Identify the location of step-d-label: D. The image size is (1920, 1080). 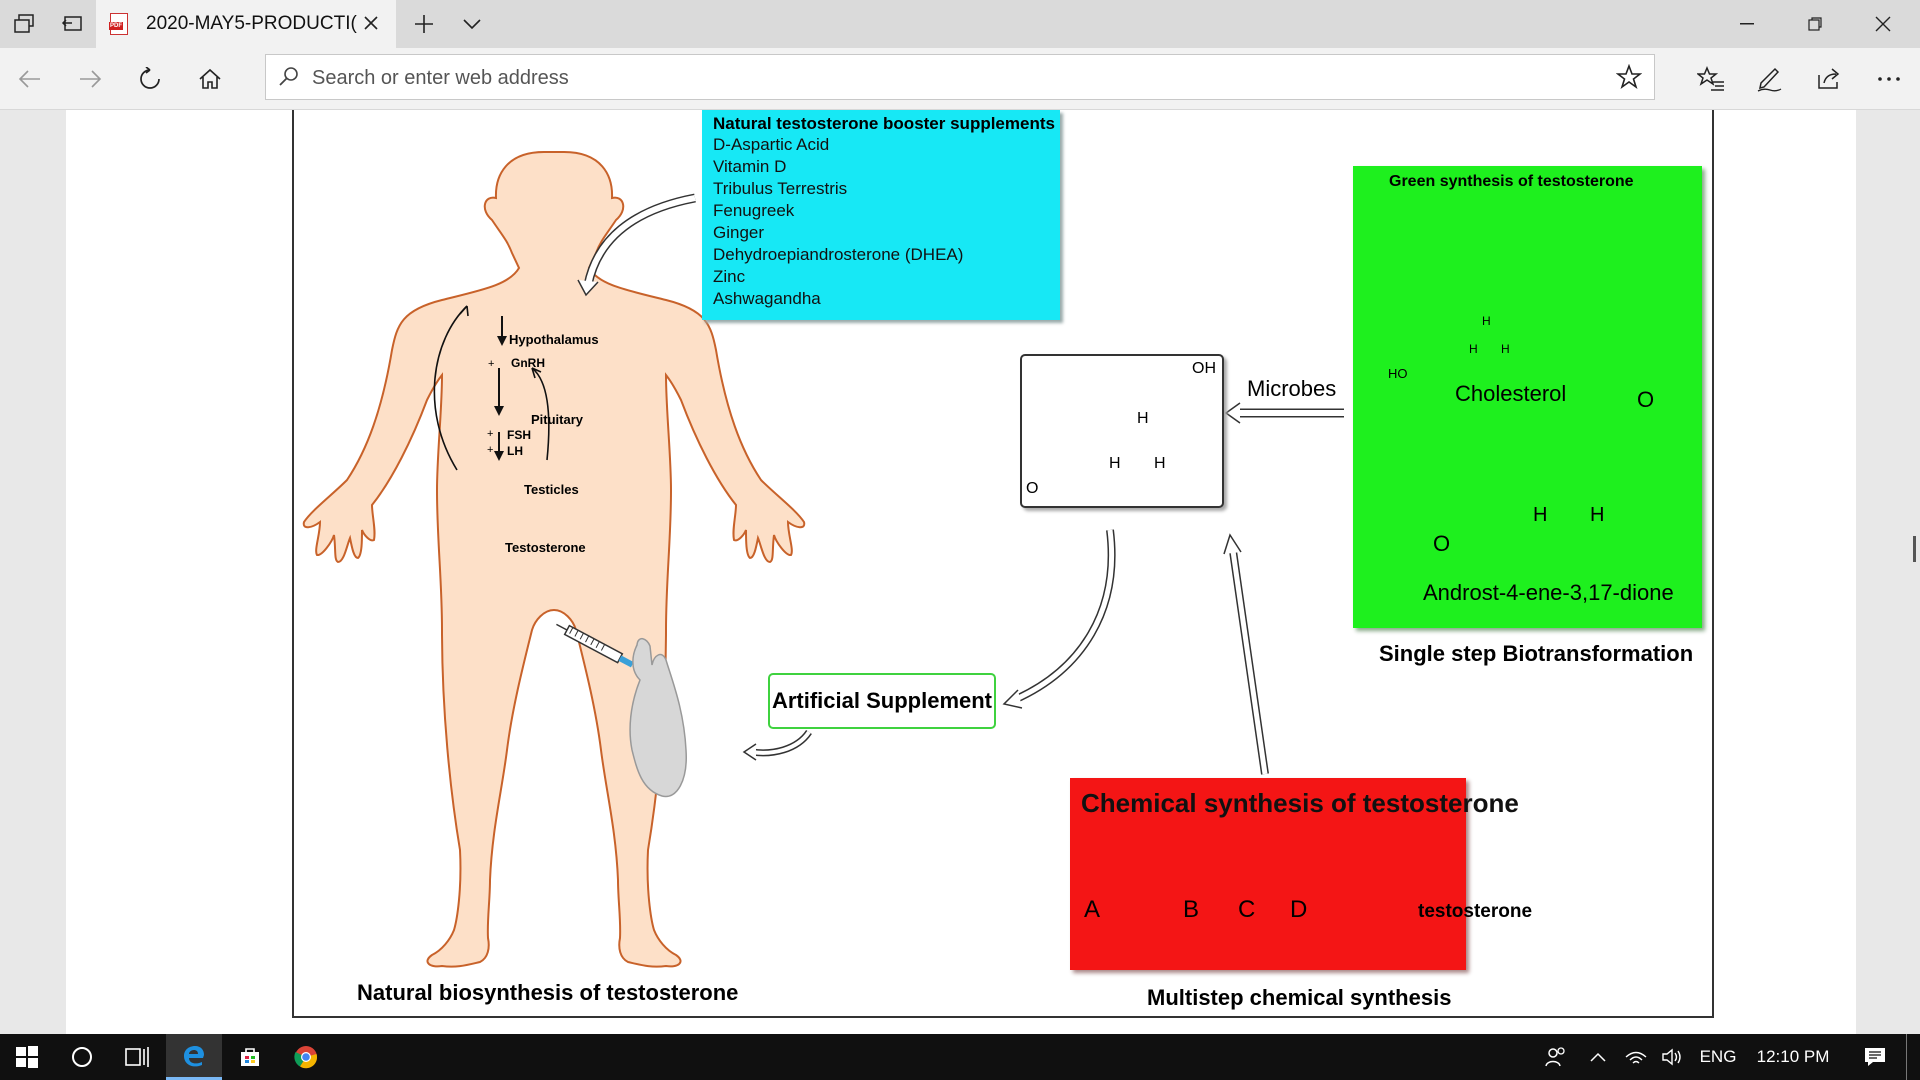
(1299, 909).